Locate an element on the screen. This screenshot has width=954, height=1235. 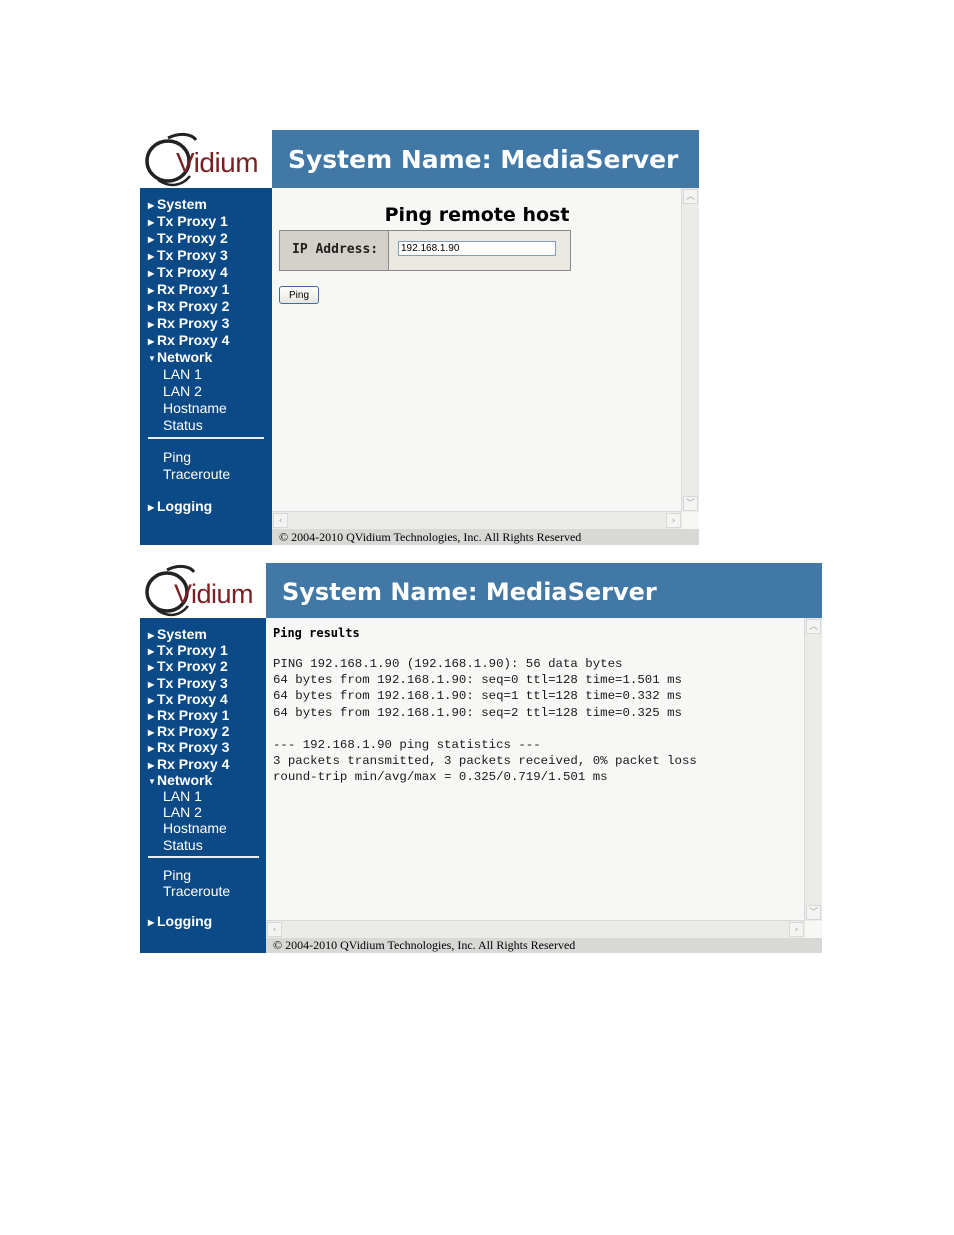
page-title: Ping remote host is located at coordinates (477, 215).